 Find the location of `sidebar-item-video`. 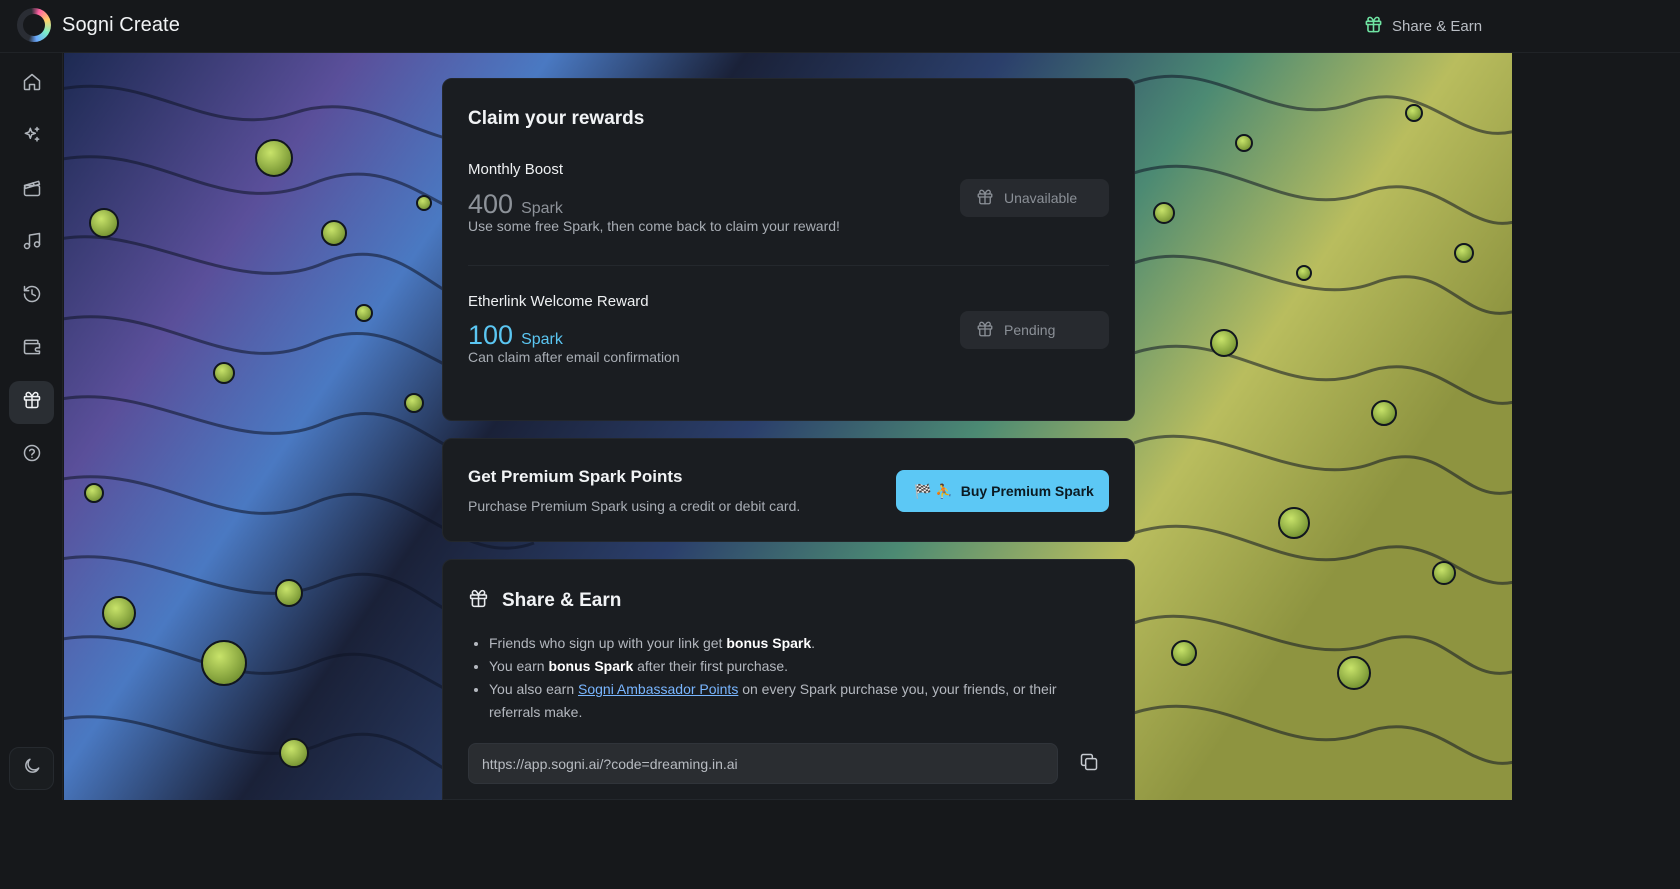

sidebar-item-video is located at coordinates (31, 190).